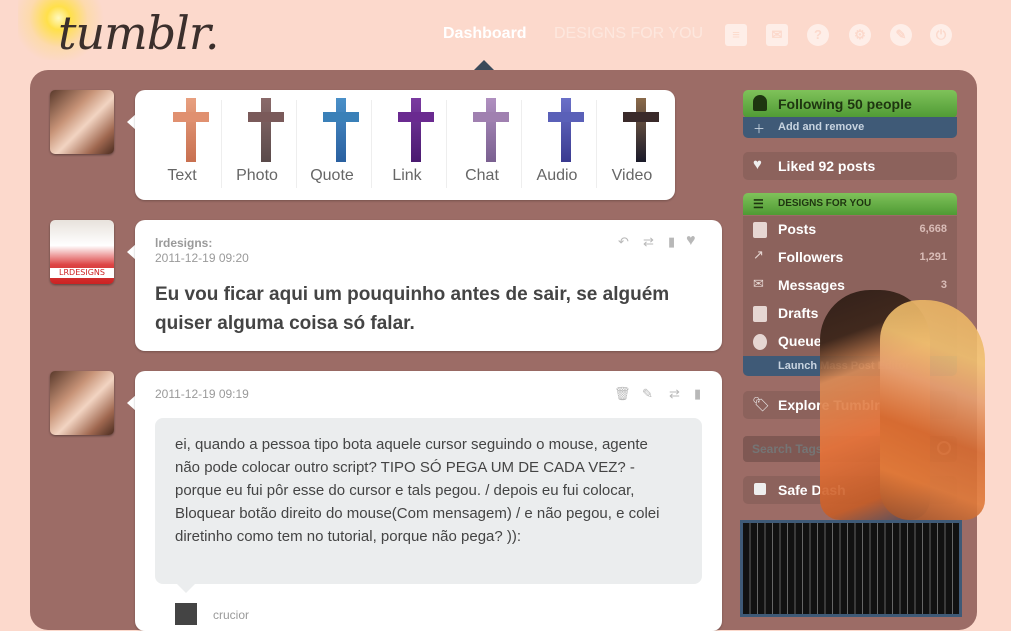 This screenshot has width=1011, height=631. I want to click on tumblr-logo: tumblr., so click(138, 33).